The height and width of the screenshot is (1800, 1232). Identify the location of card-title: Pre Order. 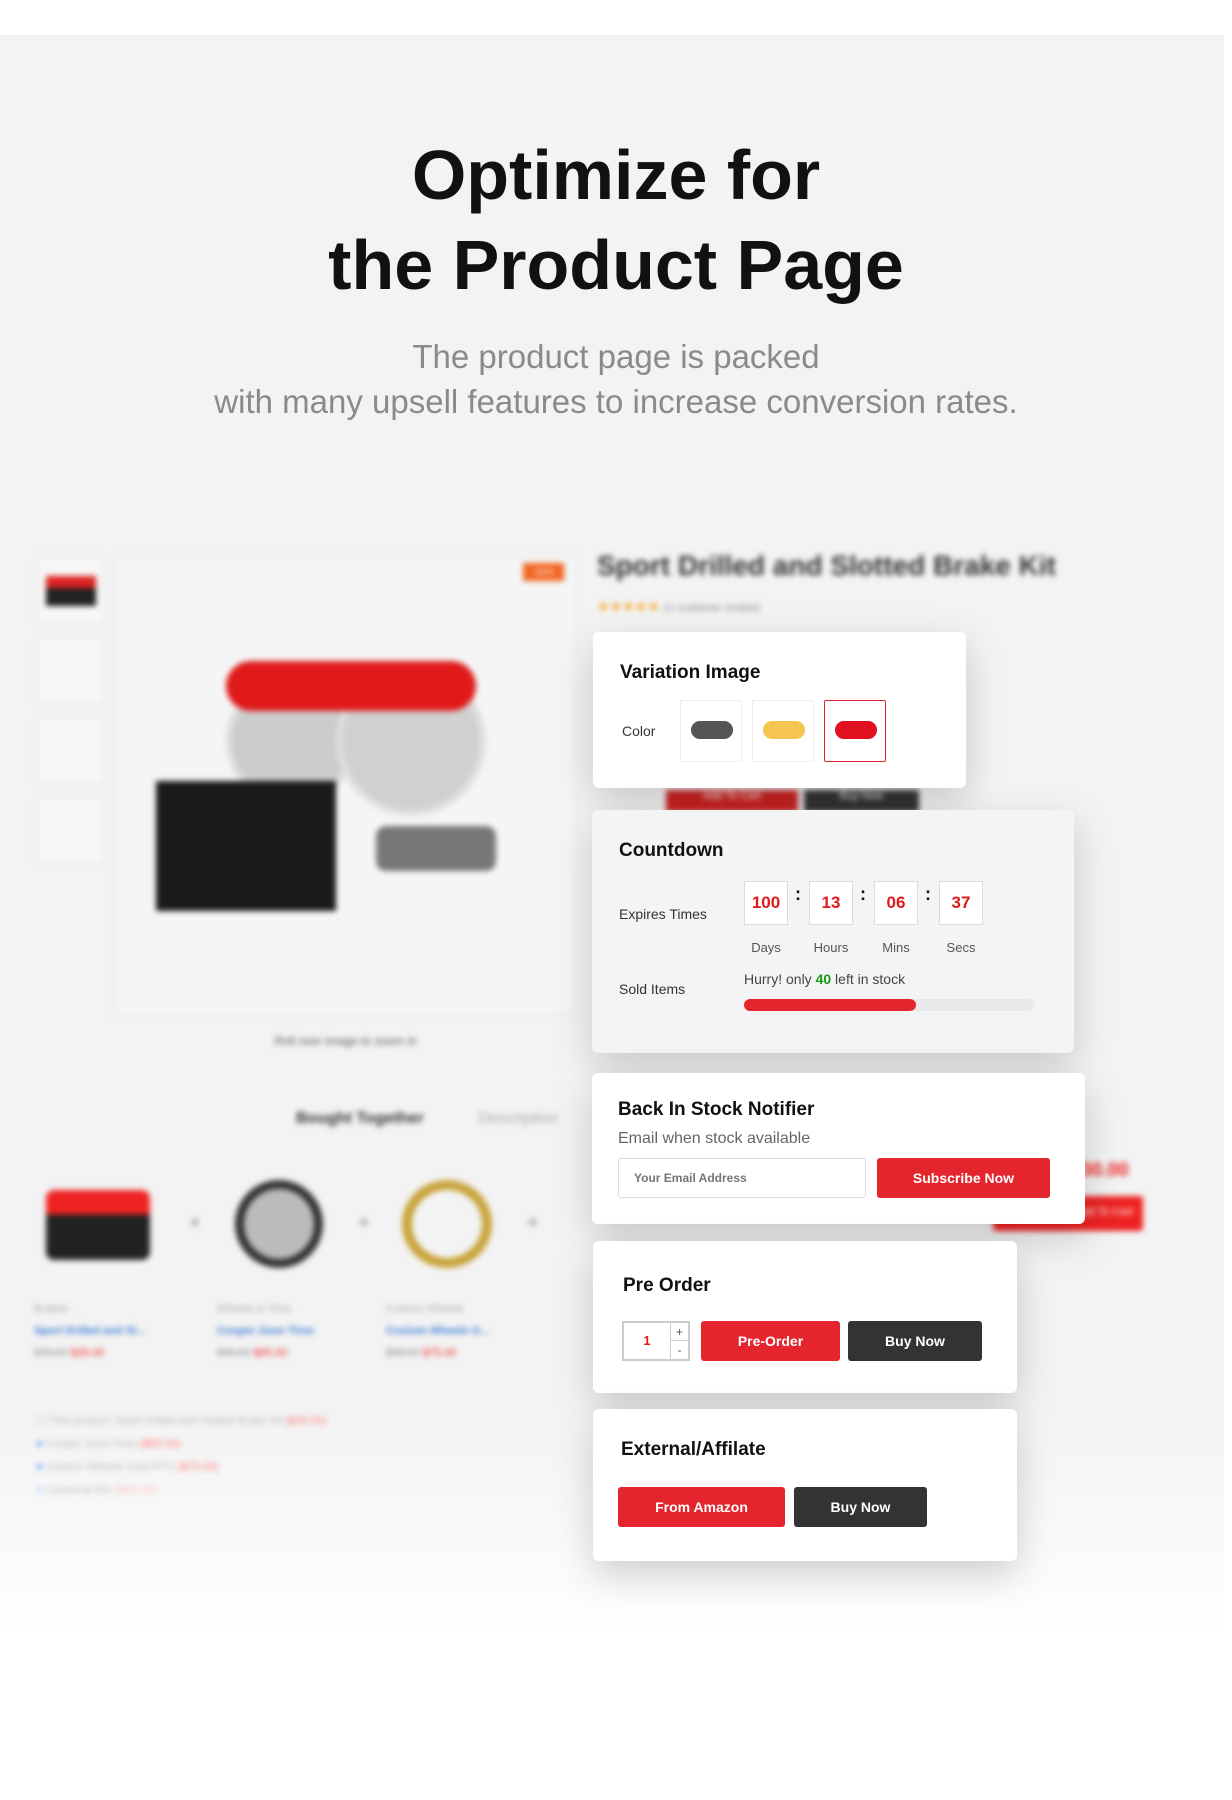
(667, 1285).